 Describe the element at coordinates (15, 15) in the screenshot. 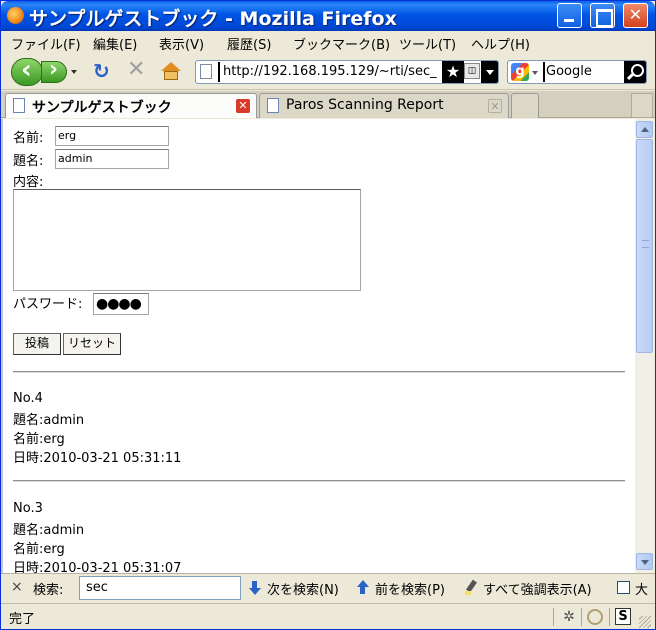

I see `firefox-icon` at that location.